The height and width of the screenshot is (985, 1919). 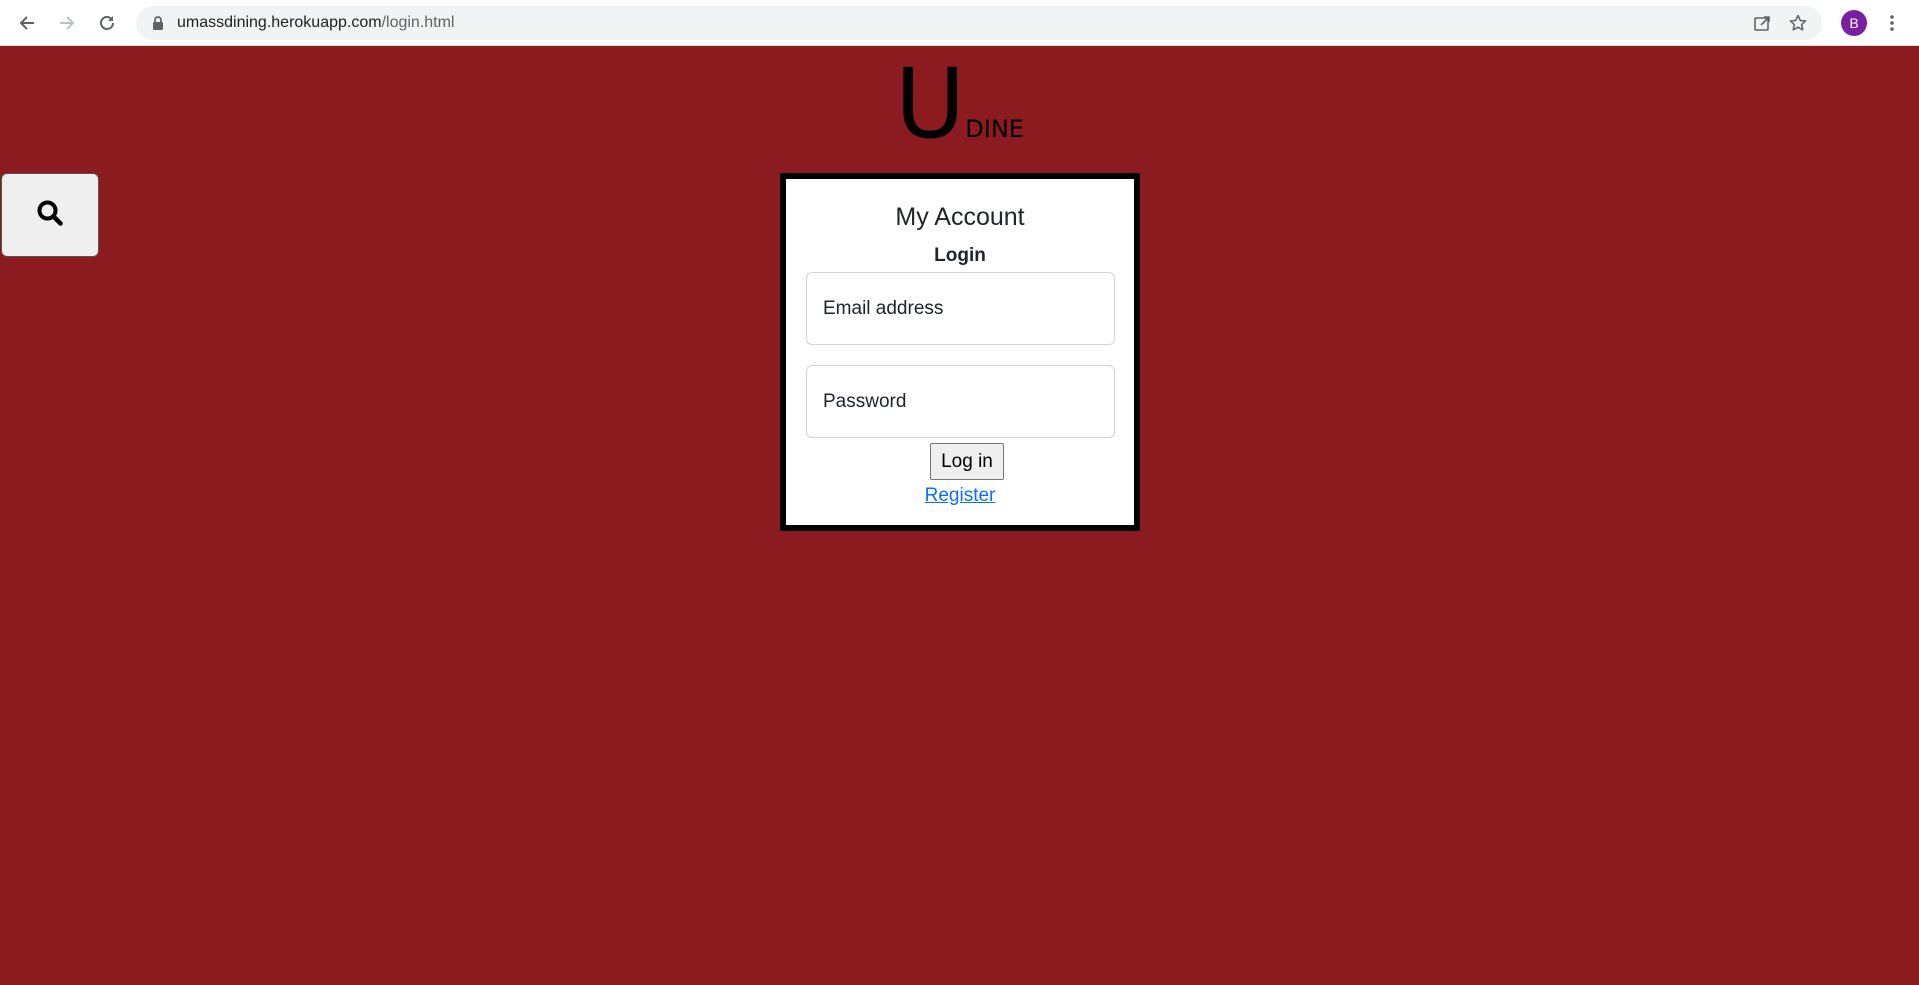 What do you see at coordinates (960, 401) in the screenshot?
I see `password-field` at bounding box center [960, 401].